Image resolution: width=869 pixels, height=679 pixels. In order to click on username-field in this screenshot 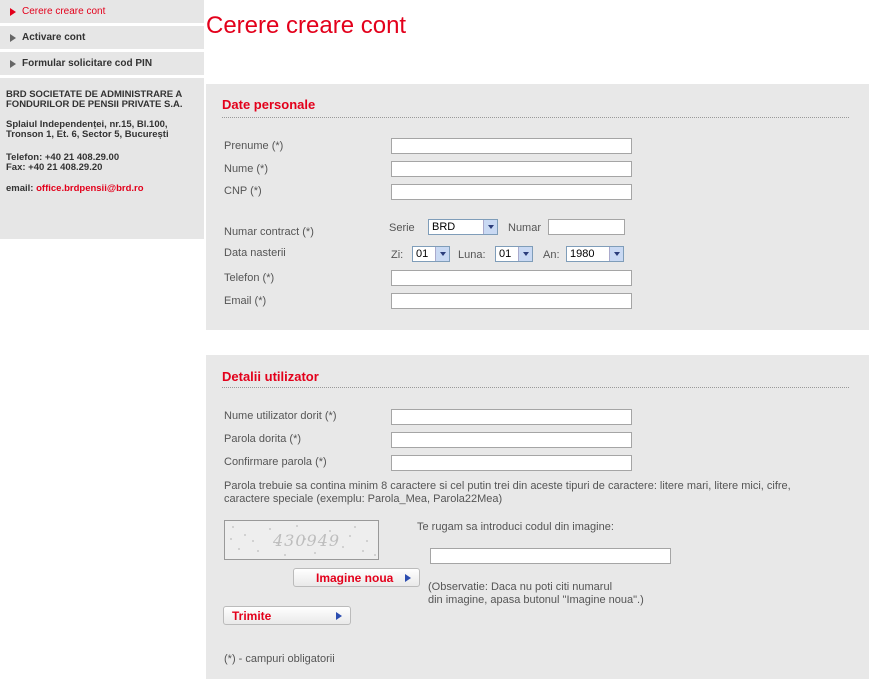, I will do `click(511, 417)`.